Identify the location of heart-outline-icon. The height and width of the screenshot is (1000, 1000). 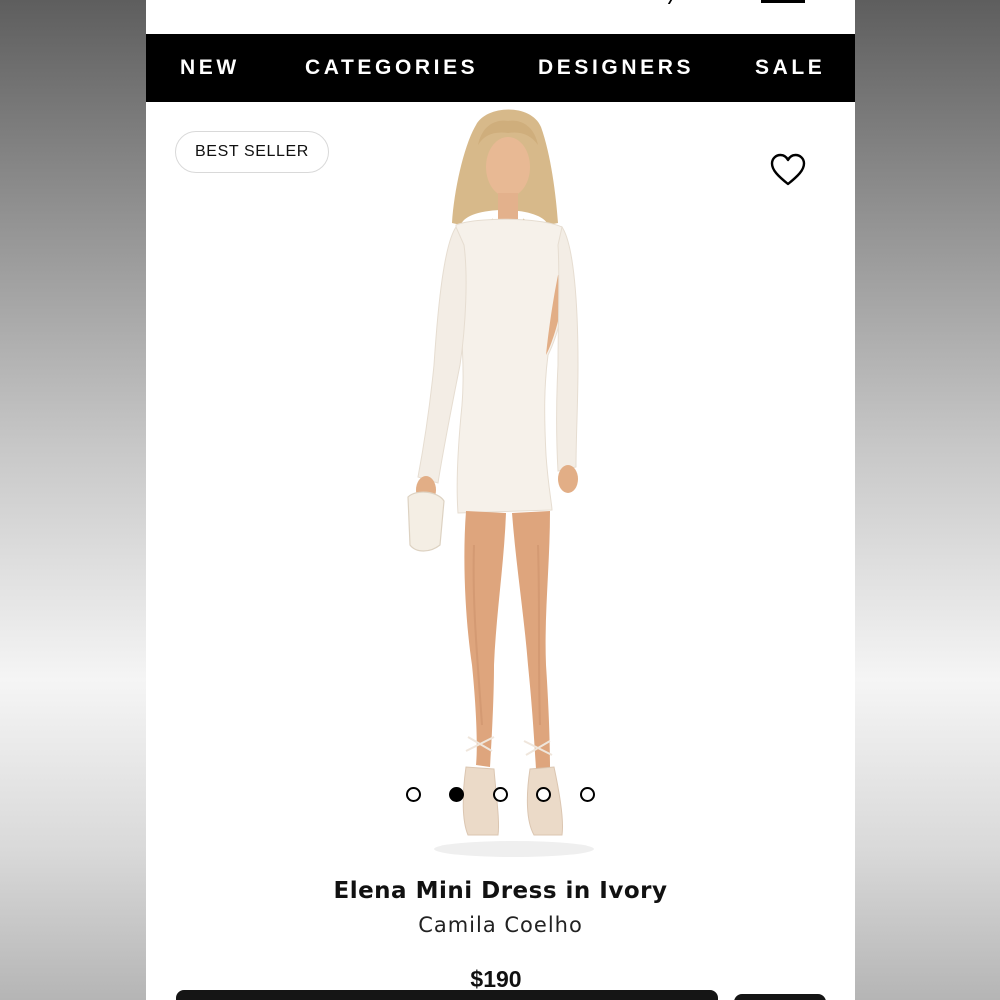
(788, 170).